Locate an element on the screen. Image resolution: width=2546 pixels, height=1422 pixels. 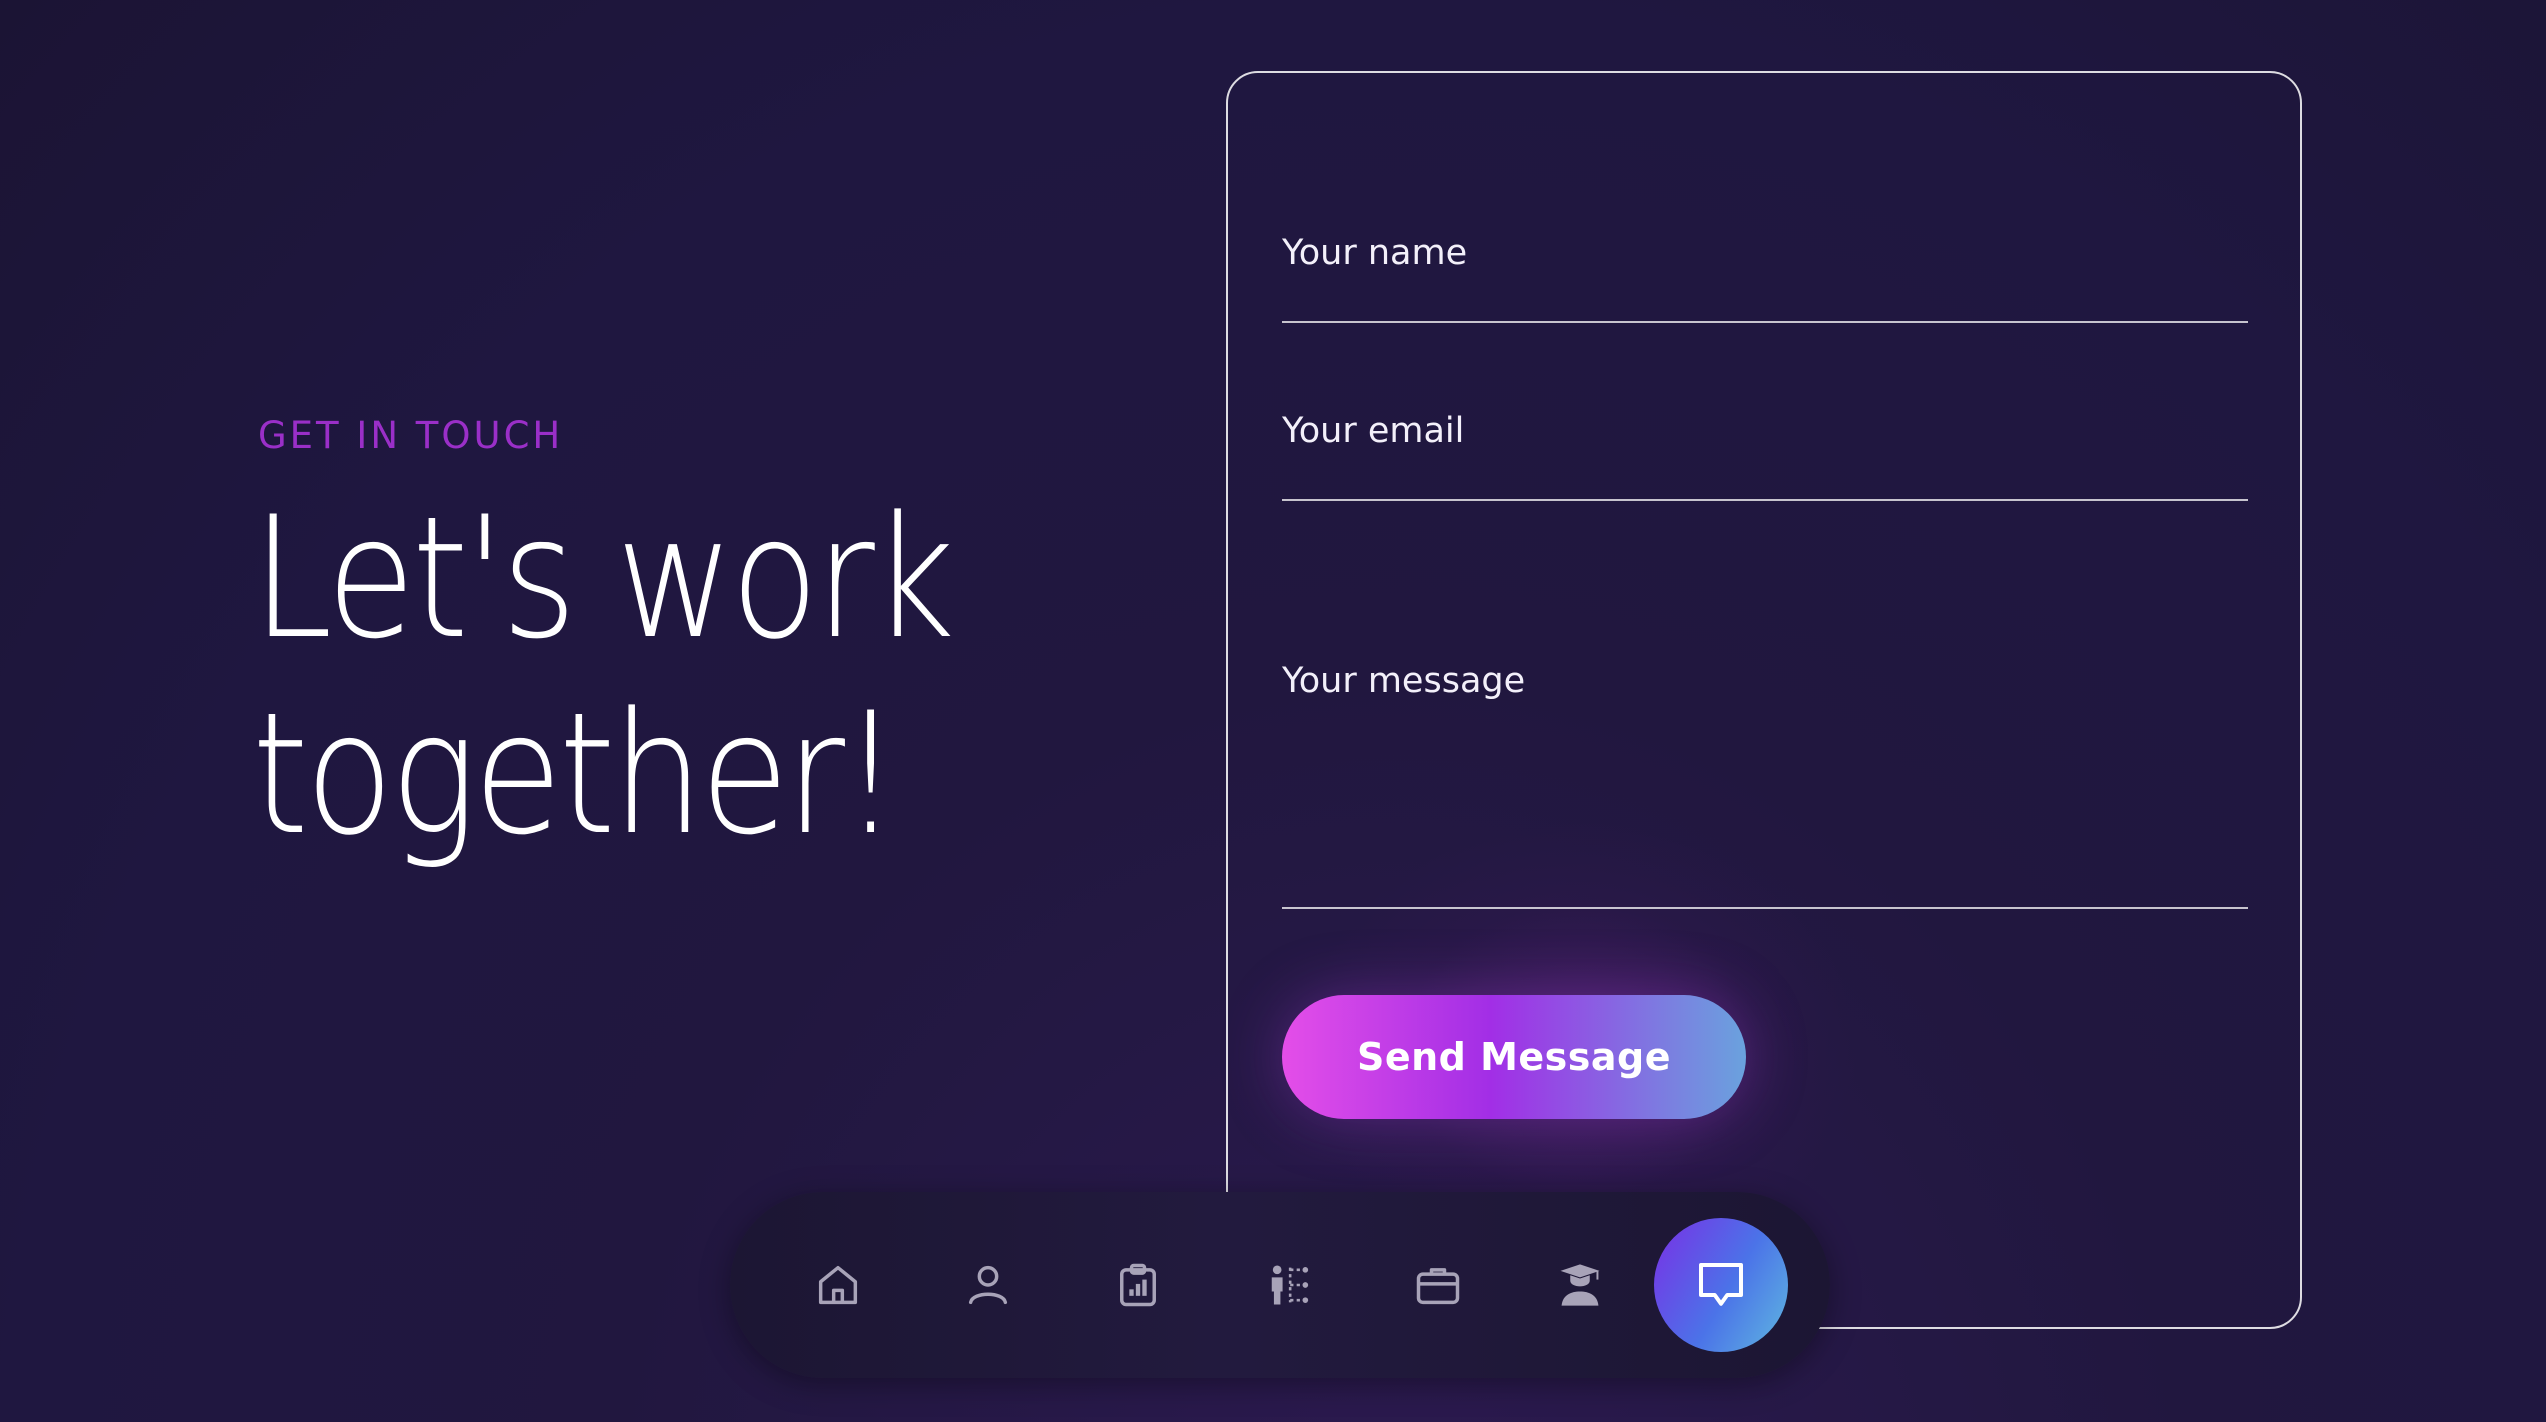
page-headline: Let's work together! is located at coordinates (639, 676).